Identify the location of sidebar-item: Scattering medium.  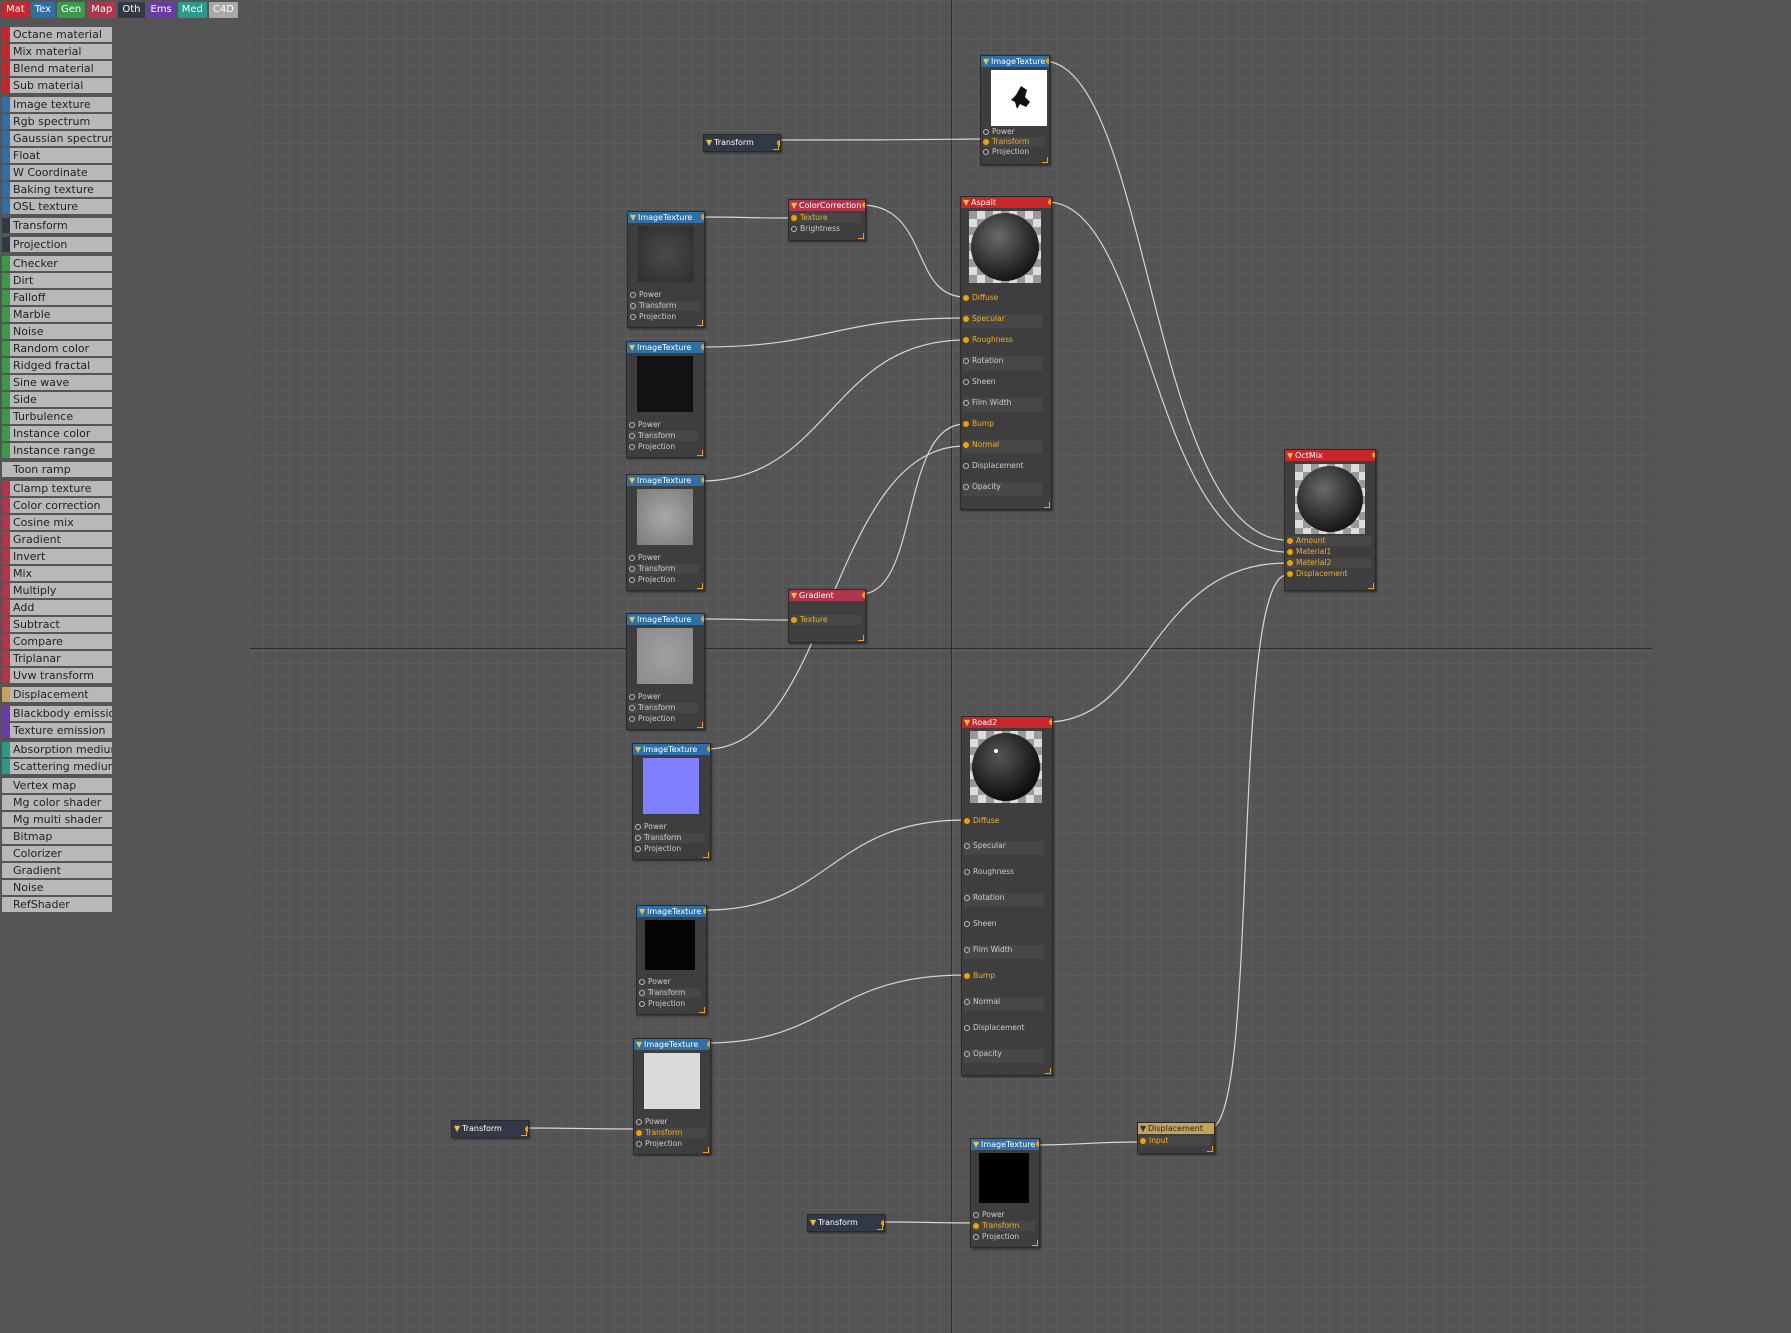
(57, 766).